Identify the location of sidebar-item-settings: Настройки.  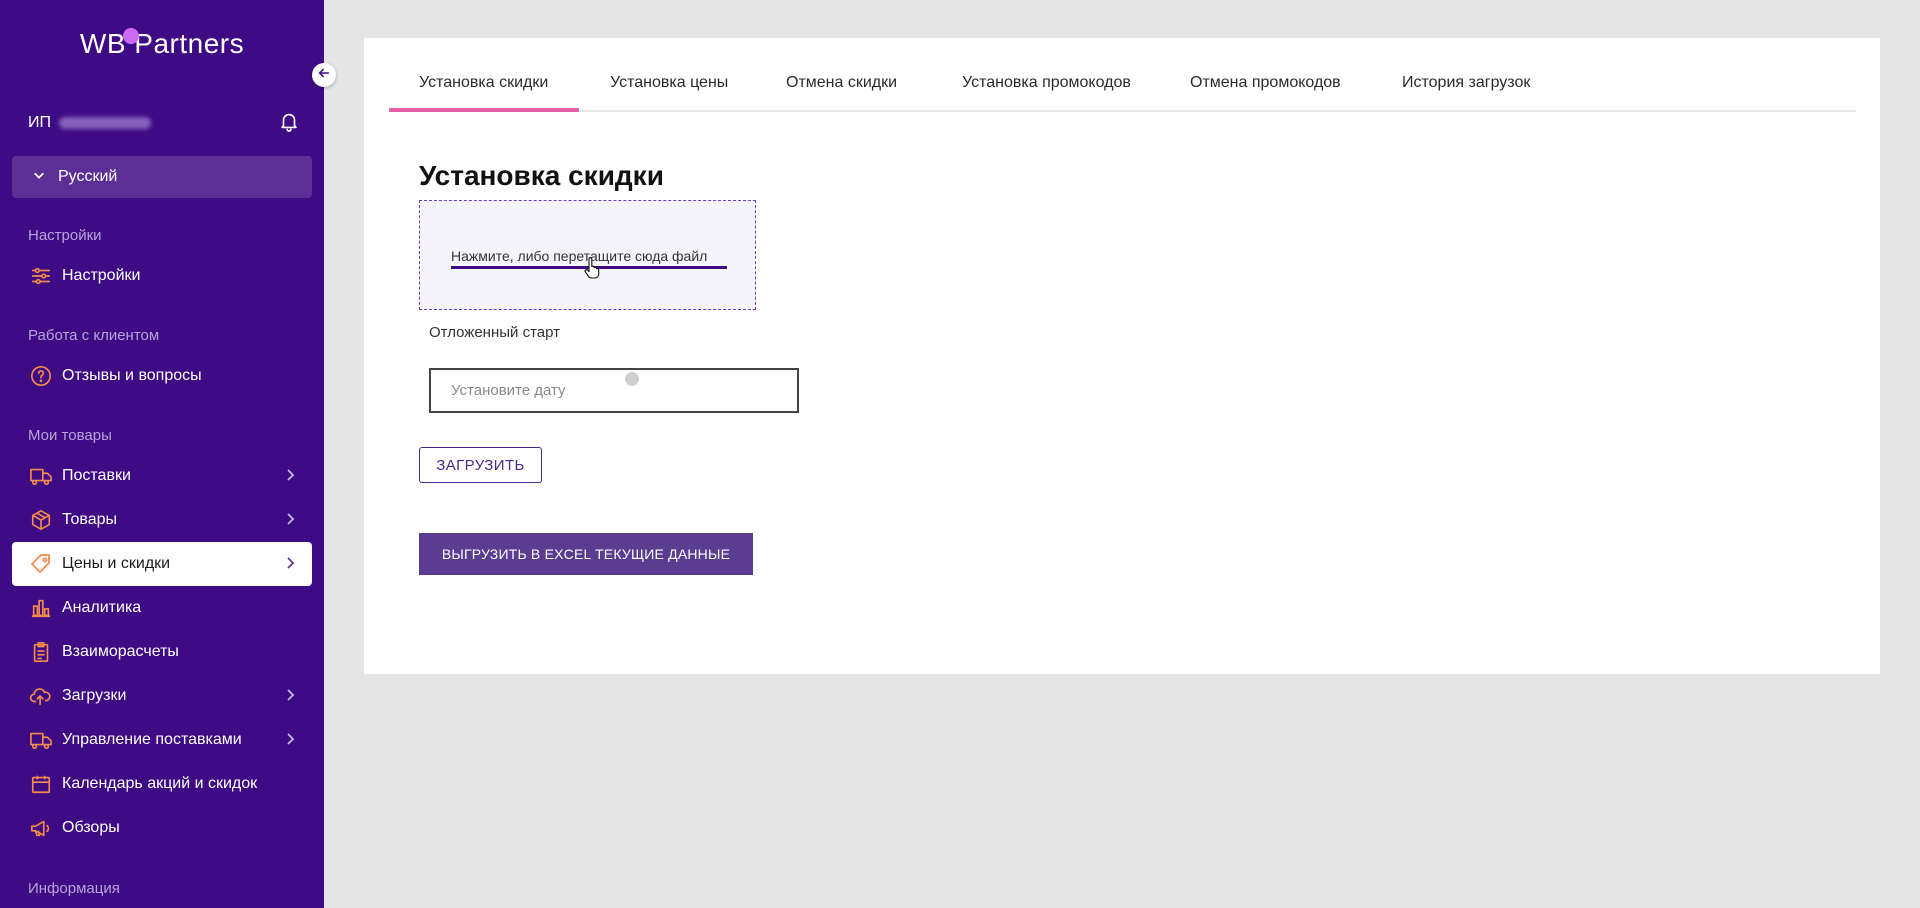
(162, 276).